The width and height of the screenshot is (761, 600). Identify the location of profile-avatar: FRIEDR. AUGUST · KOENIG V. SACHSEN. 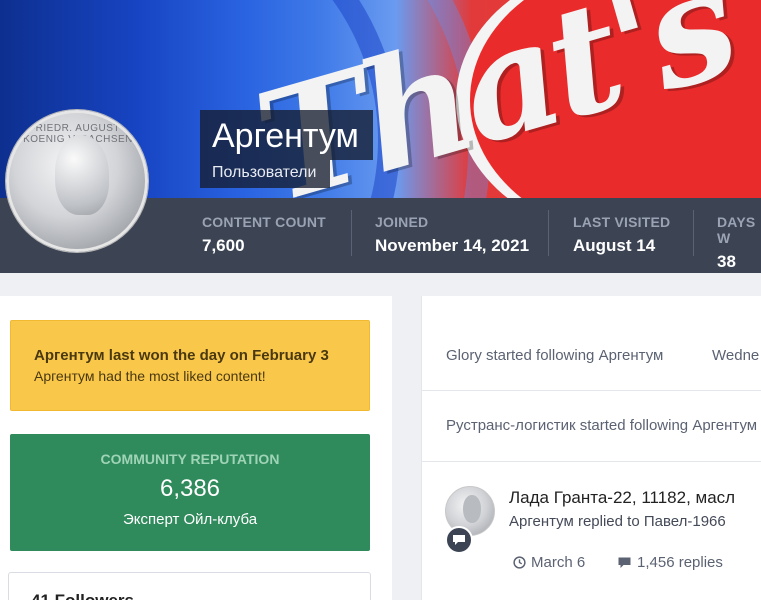
(77, 181).